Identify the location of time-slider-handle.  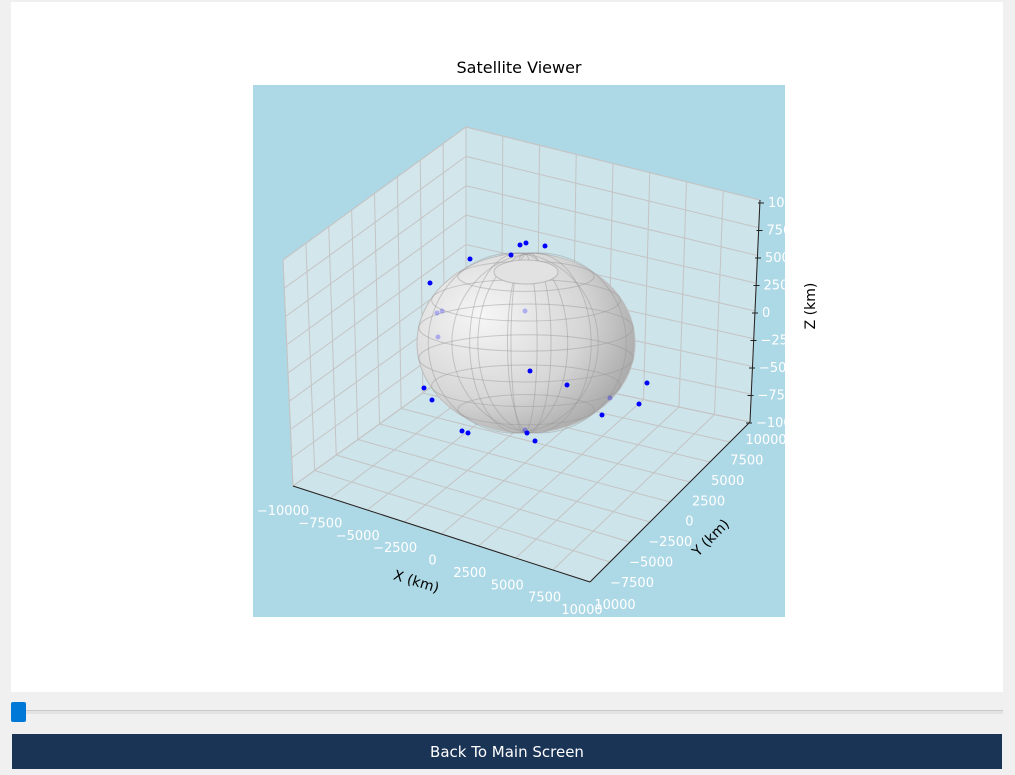
(18, 712).